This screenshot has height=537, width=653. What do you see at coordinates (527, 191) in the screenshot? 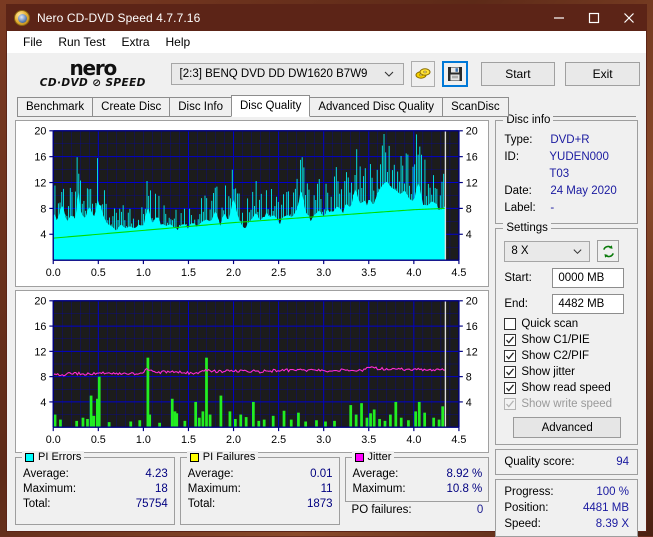
I see `disc-date-label: Date:` at bounding box center [527, 191].